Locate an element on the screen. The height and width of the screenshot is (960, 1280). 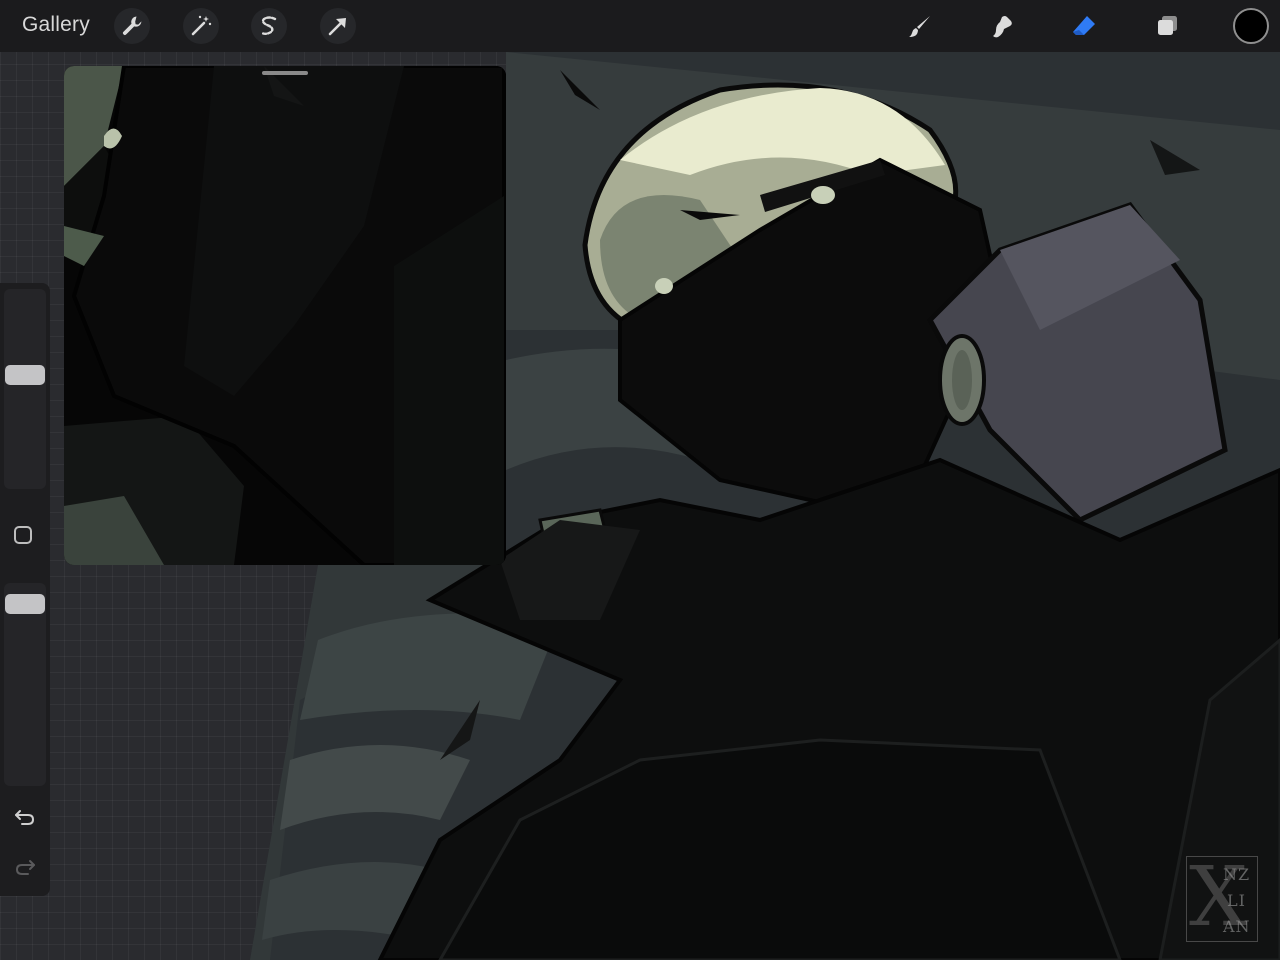
transform-button is located at coordinates (338, 26).